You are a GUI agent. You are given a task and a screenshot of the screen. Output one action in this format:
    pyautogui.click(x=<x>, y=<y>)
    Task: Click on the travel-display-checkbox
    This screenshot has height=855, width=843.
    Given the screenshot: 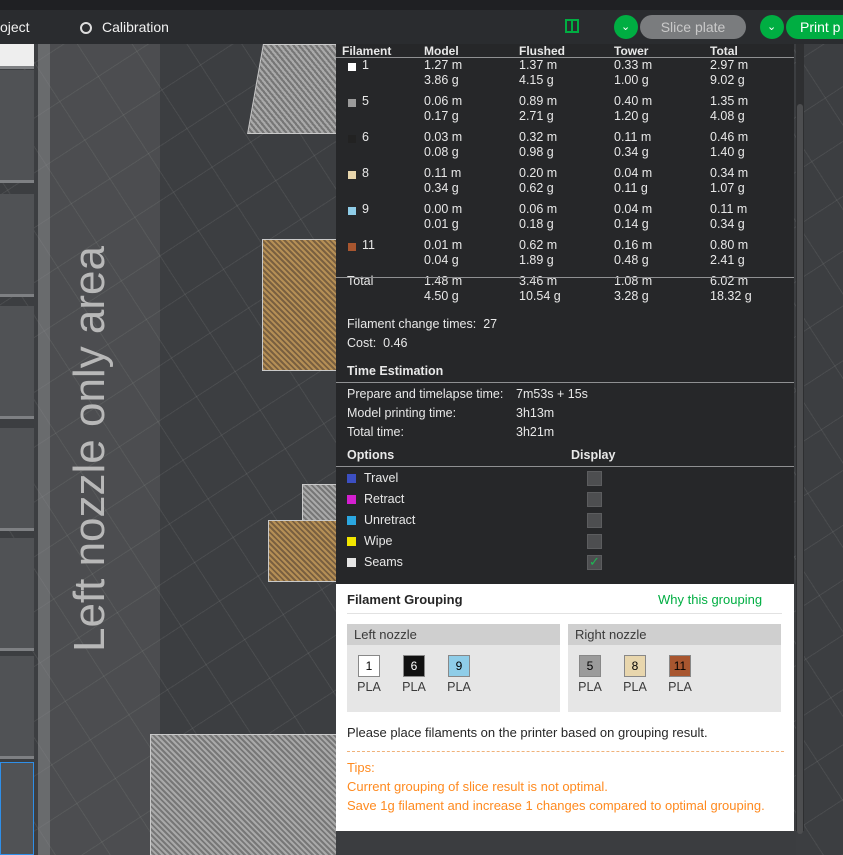 What is the action you would take?
    pyautogui.click(x=594, y=478)
    